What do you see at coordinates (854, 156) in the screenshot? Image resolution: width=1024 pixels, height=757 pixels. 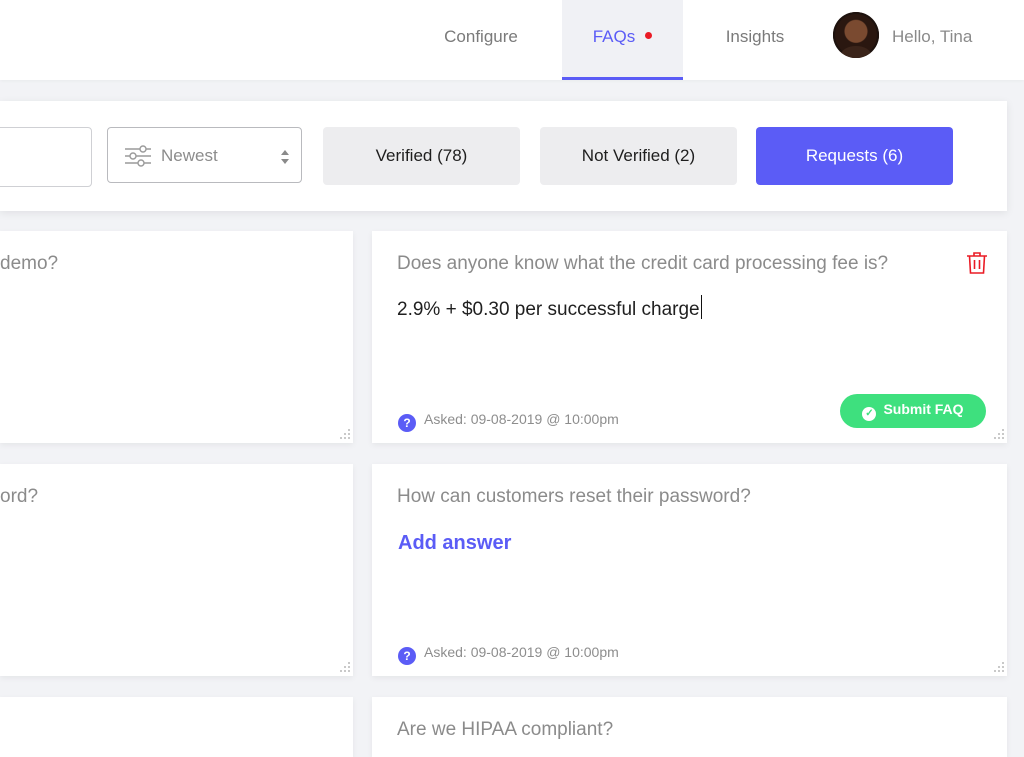 I see `requests-filter-button: Requests (6)` at bounding box center [854, 156].